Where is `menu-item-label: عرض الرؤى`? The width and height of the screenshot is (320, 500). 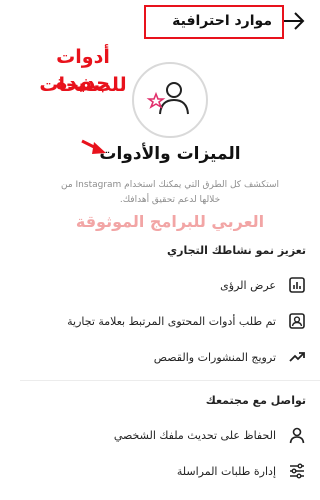 menu-item-label: عرض الرؤى is located at coordinates (248, 285).